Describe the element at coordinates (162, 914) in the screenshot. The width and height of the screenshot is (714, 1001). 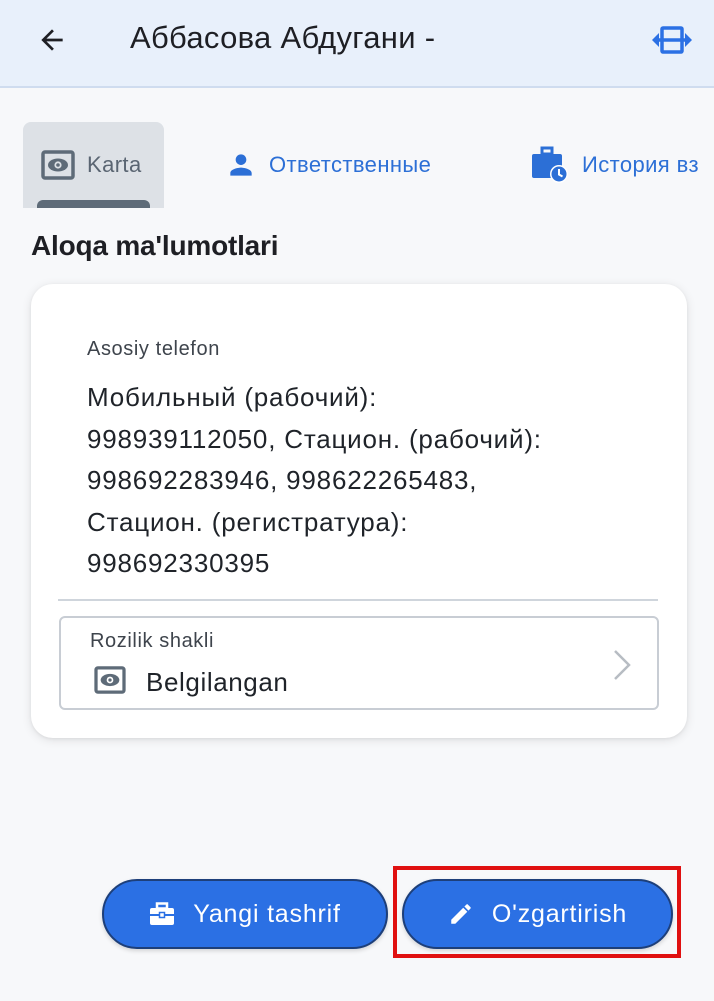
I see `briefcase-icon` at that location.